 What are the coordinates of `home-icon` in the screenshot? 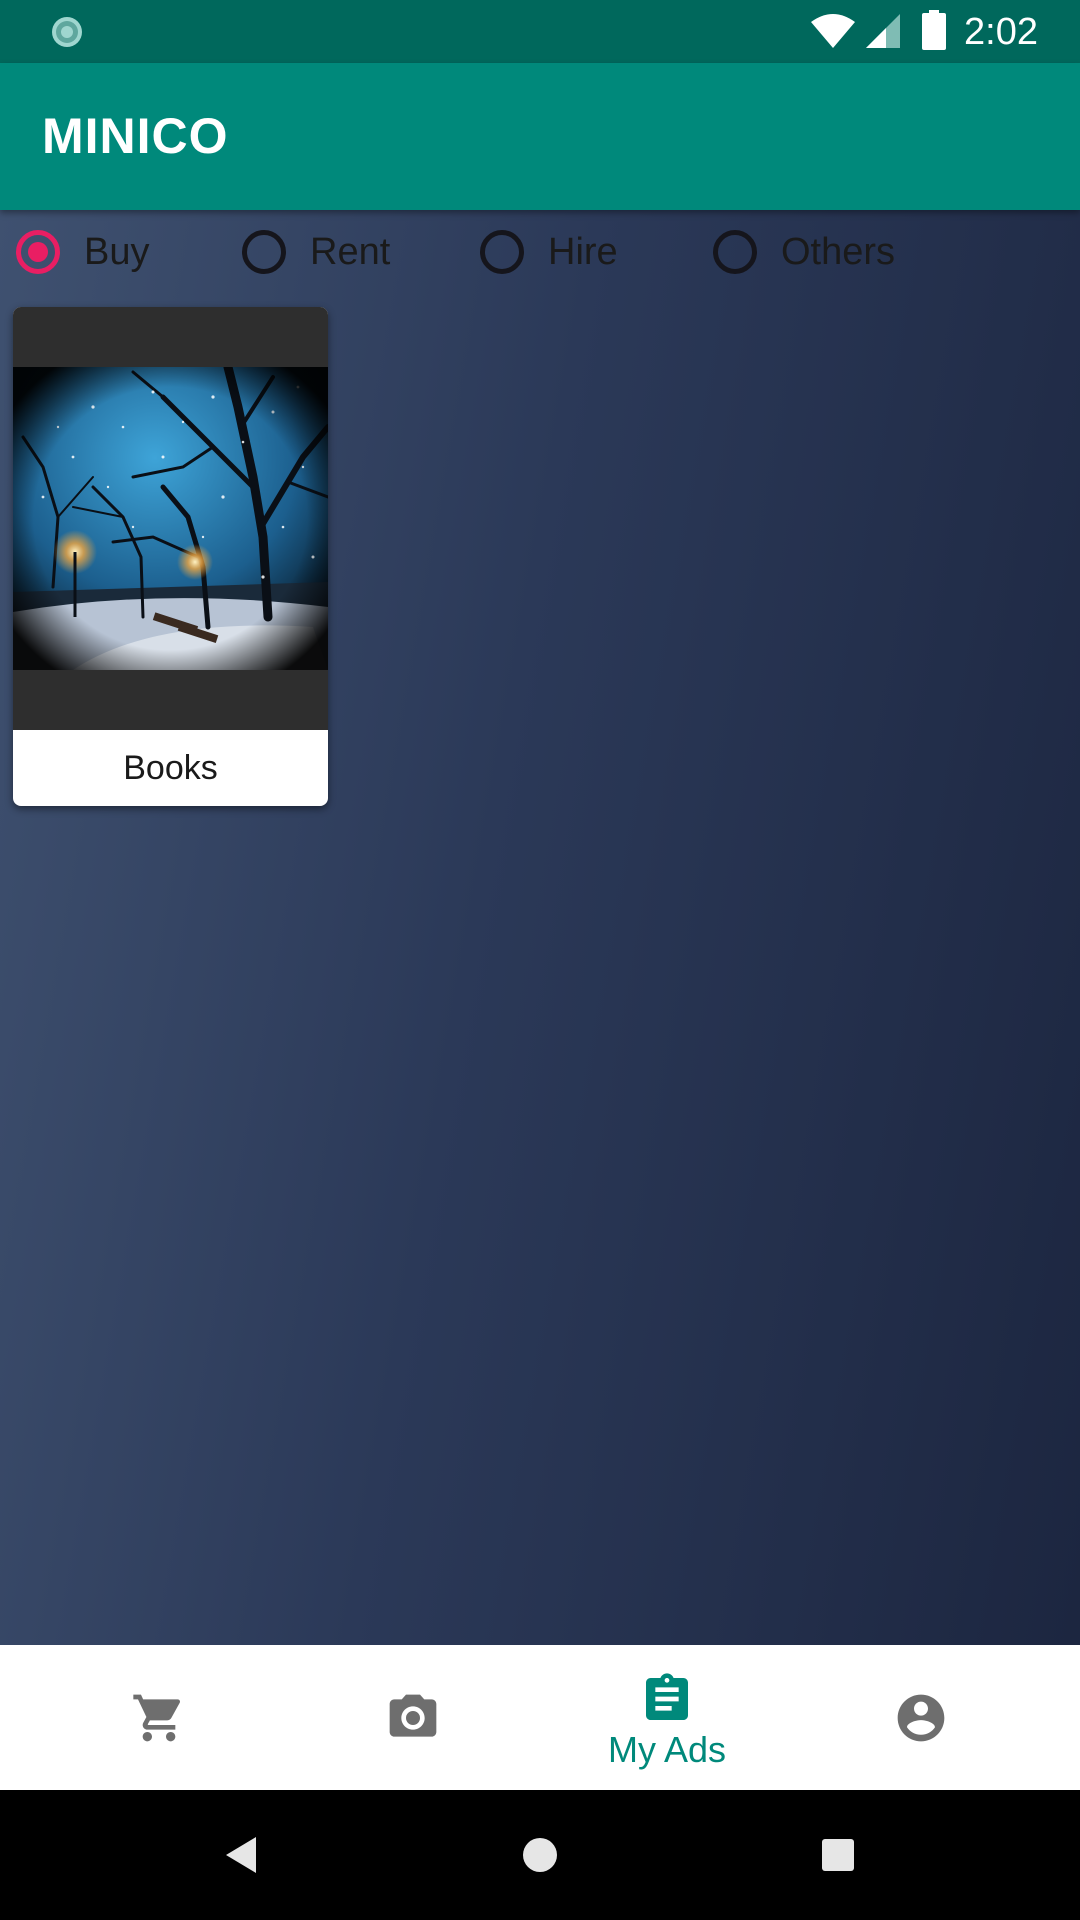 It's located at (540, 1855).